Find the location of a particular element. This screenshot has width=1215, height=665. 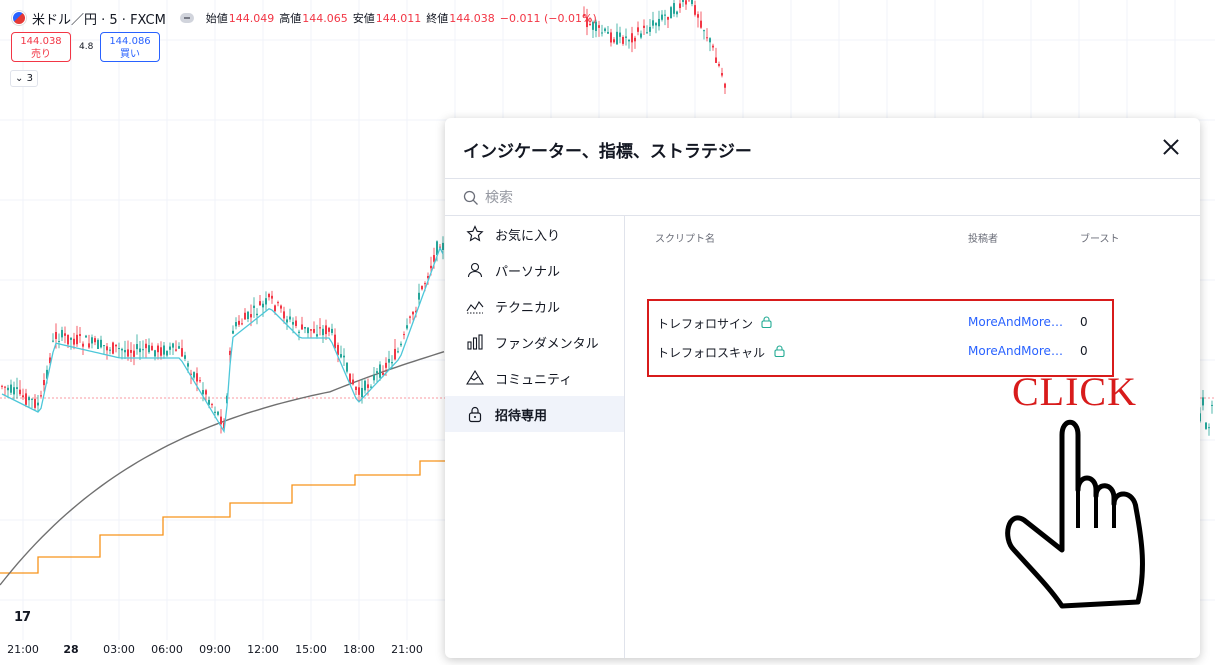

buy-price: 144.086 is located at coordinates (130, 41).